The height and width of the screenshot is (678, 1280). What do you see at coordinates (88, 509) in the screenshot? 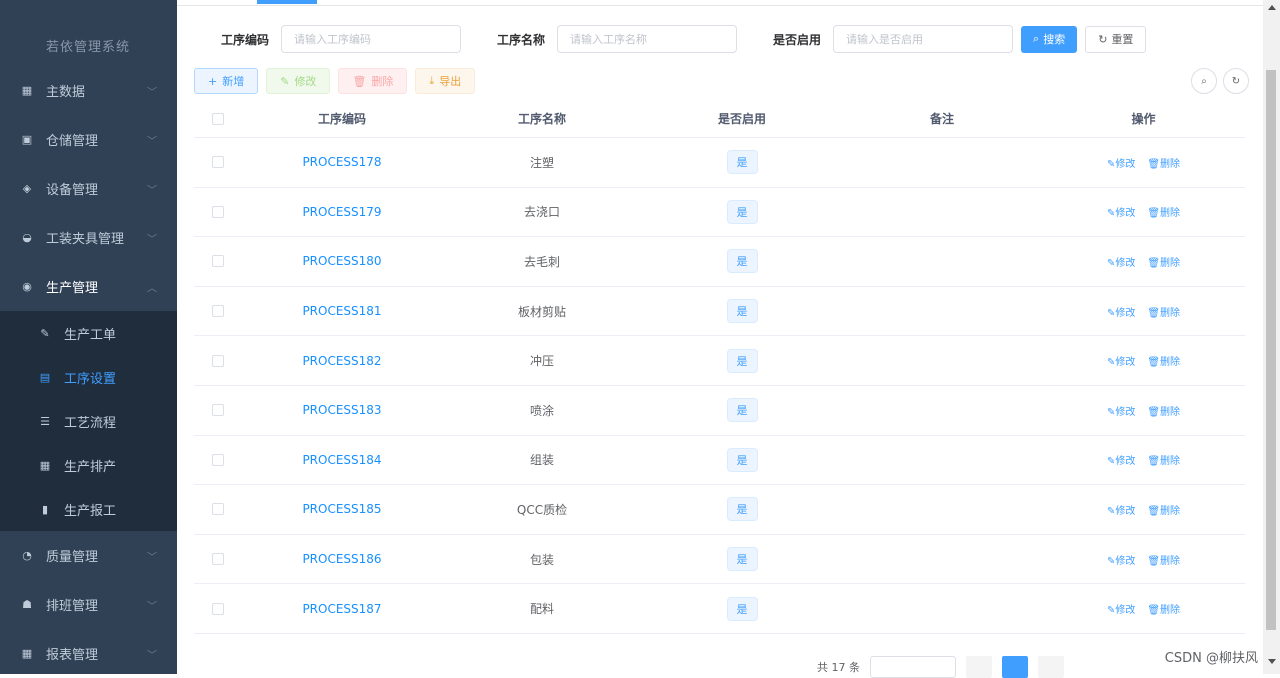
I see `sub-item-report-work: ▮ 生产报工` at bounding box center [88, 509].